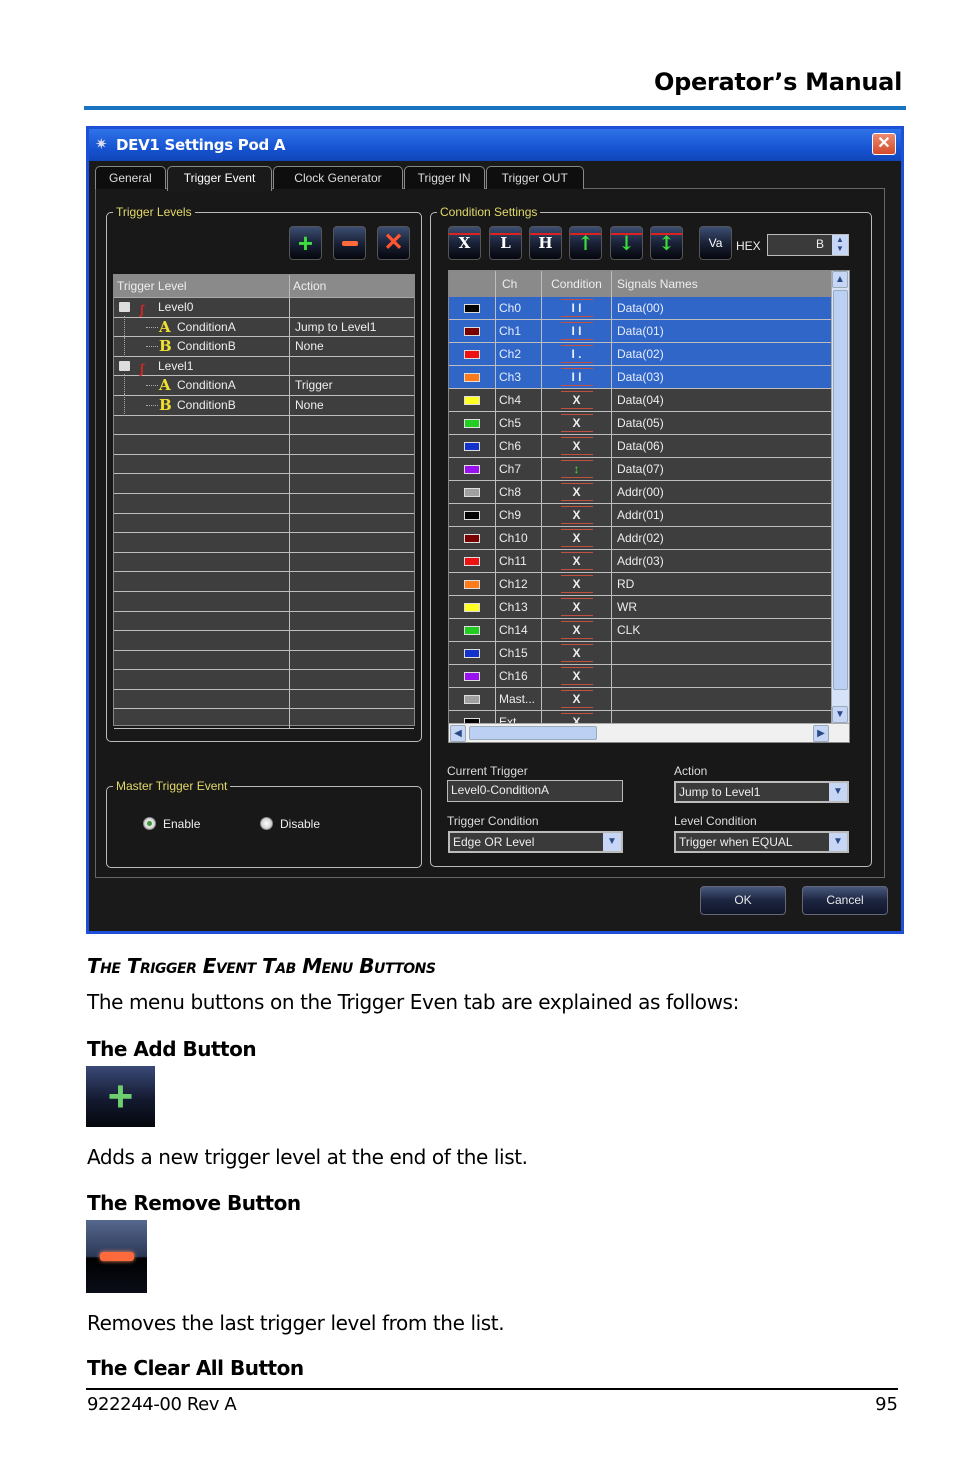 This screenshot has width=954, height=1475. Describe the element at coordinates (393, 243) in the screenshot. I see `clear-all-button: ✕` at that location.